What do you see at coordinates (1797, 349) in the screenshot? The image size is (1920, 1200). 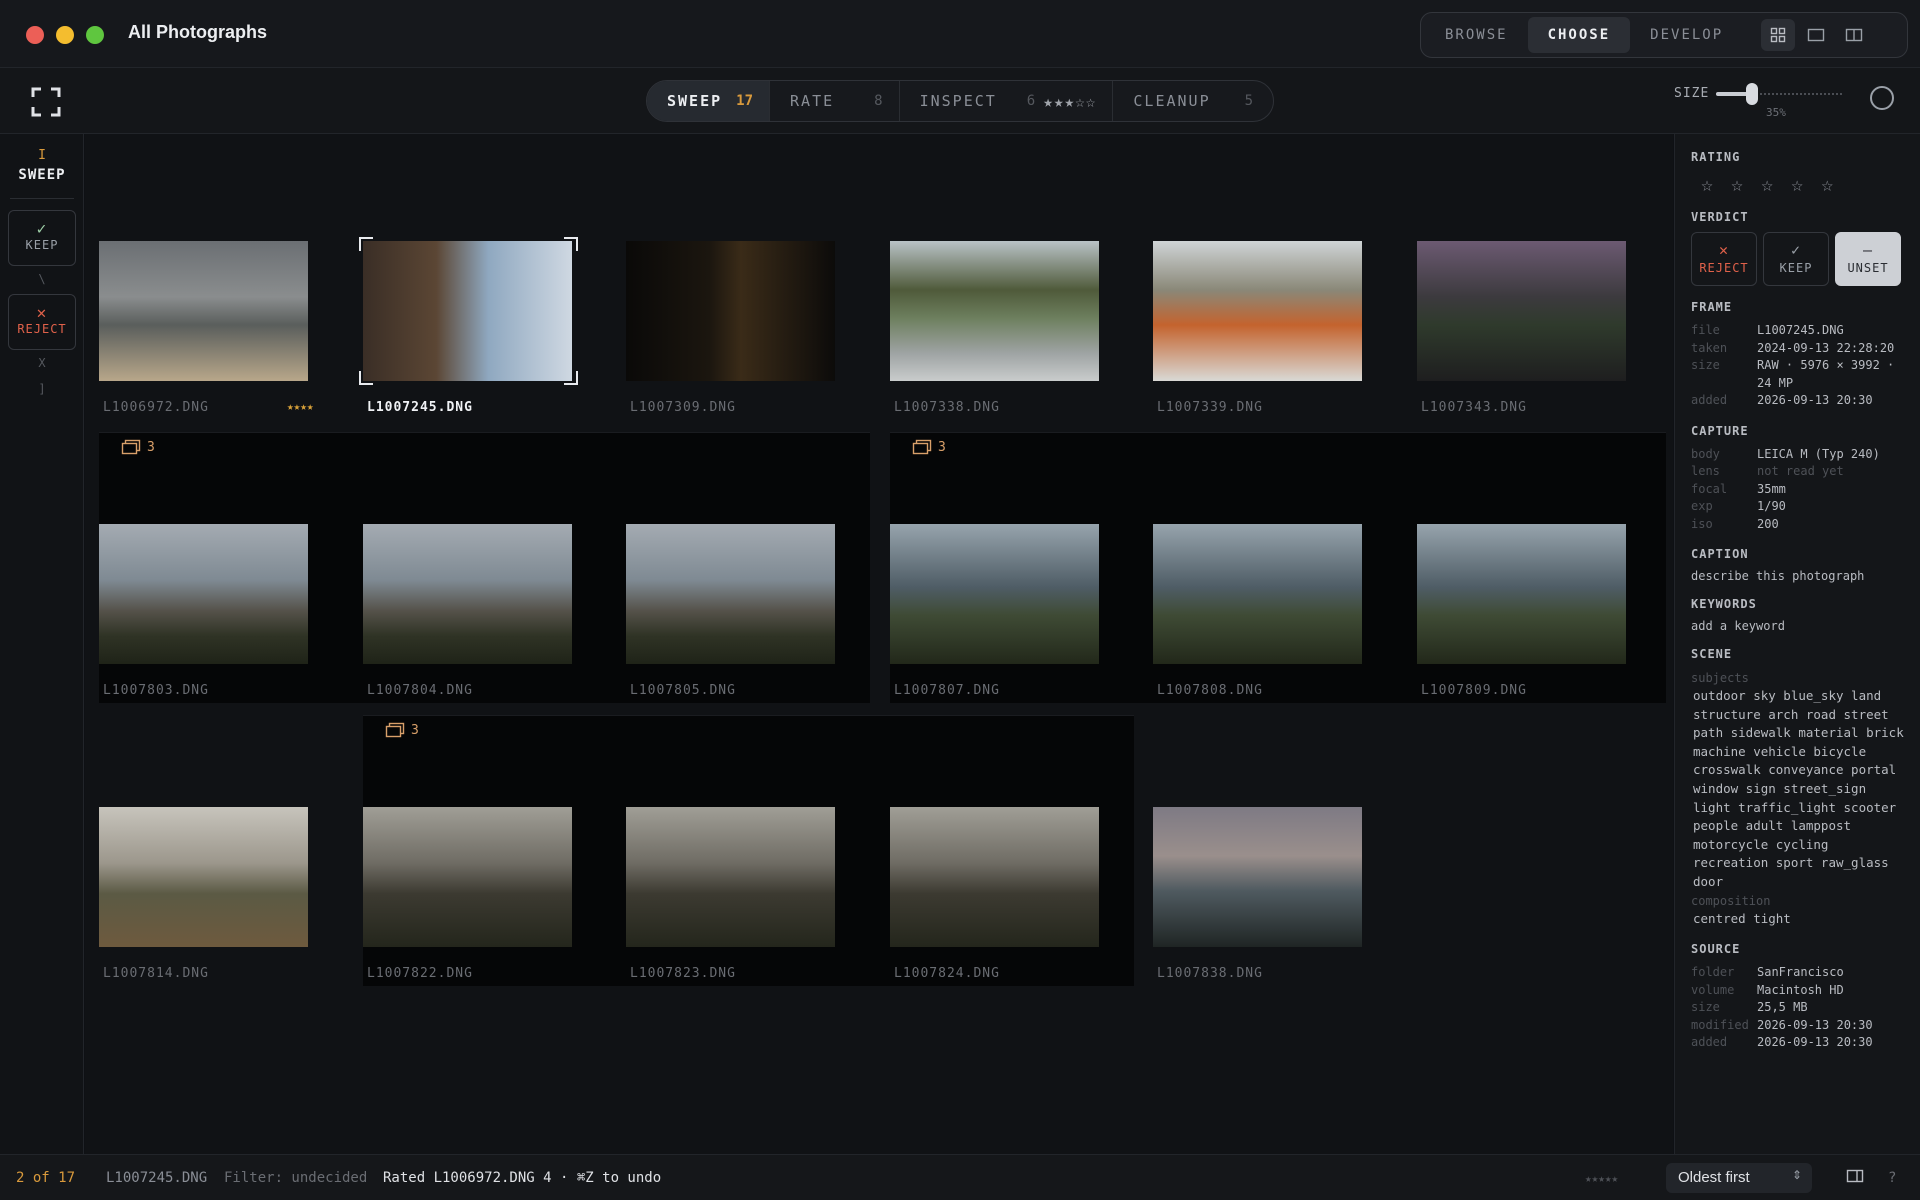 I see `meta-row: taken 2024-09-13 22:28:20` at bounding box center [1797, 349].